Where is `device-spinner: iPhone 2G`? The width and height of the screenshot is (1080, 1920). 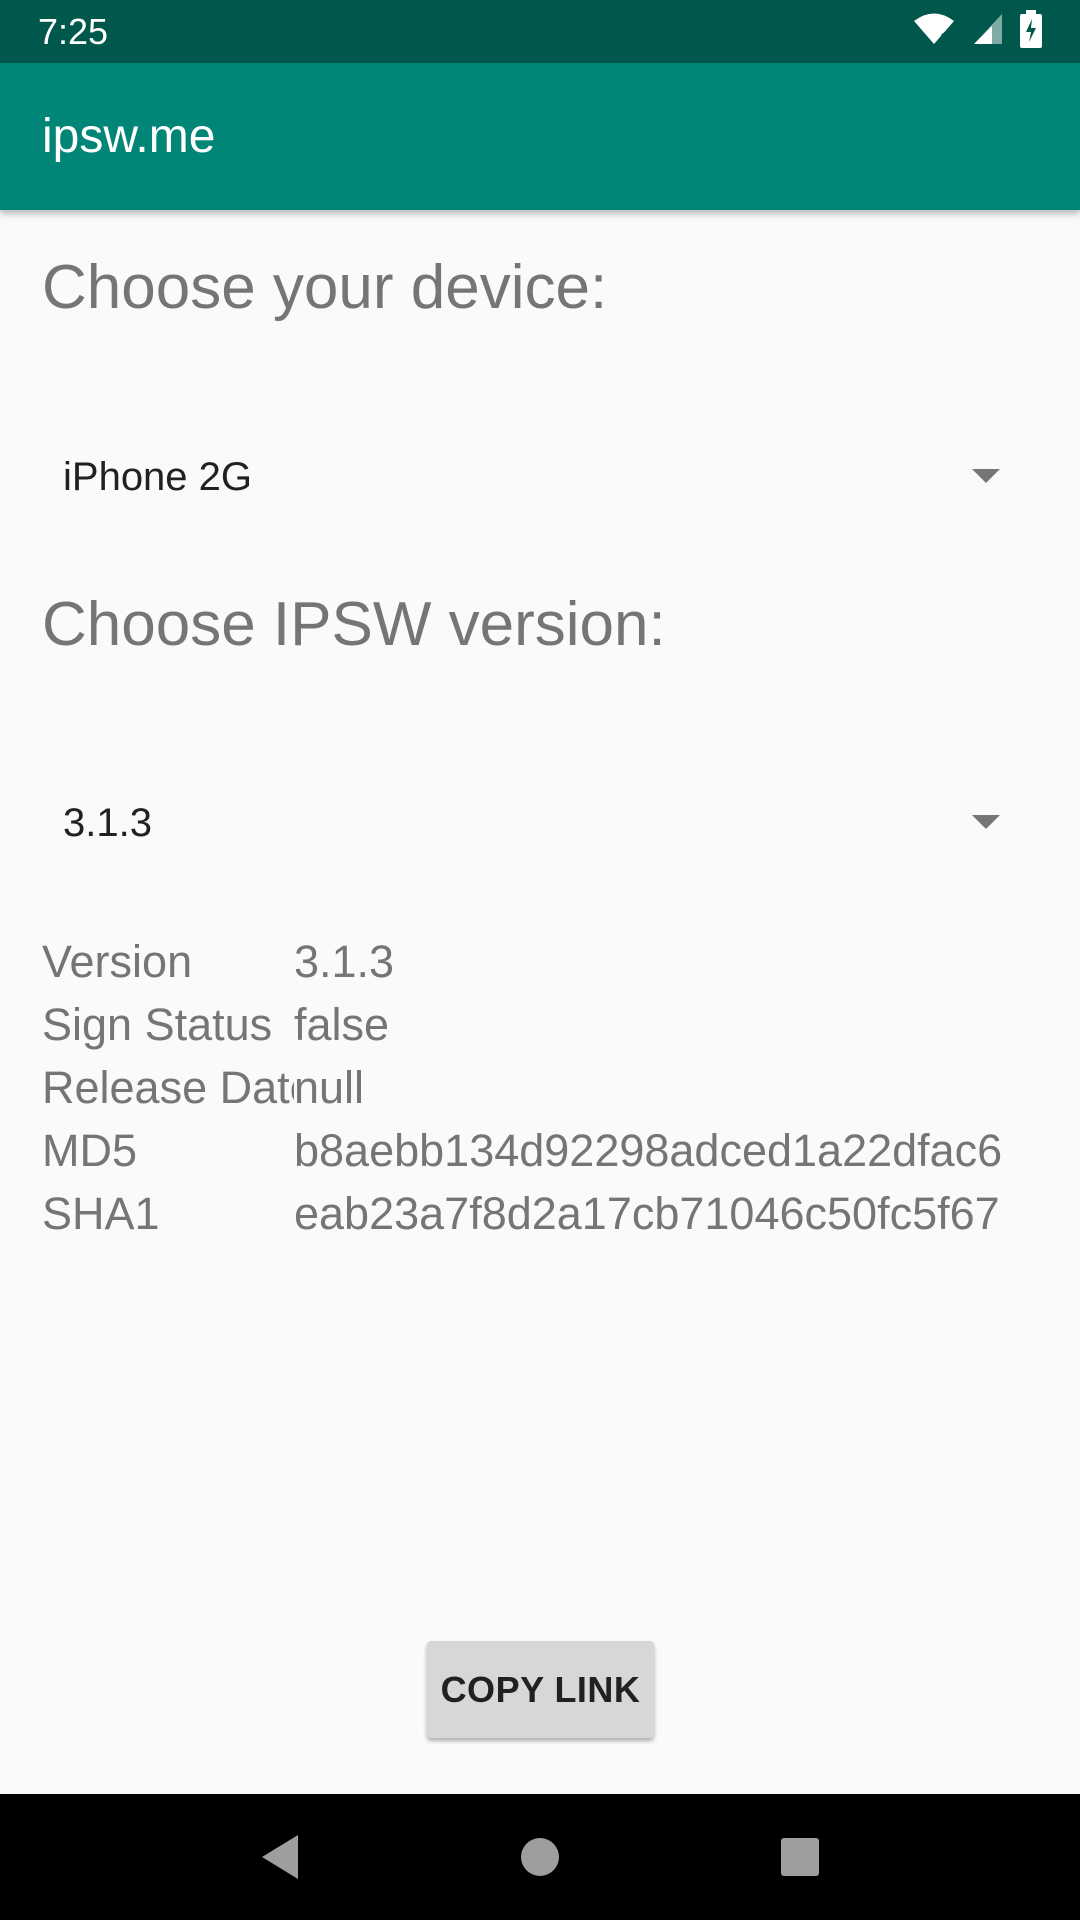 device-spinner: iPhone 2G is located at coordinates (537, 477).